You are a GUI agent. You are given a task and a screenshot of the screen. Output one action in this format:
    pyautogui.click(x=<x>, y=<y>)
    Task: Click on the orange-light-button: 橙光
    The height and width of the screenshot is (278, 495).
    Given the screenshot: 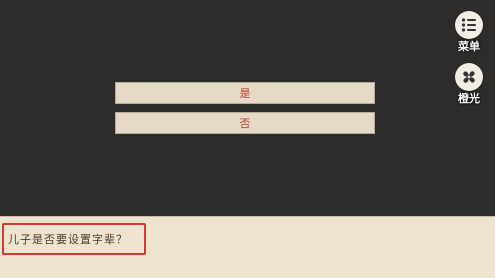 What is the action you would take?
    pyautogui.click(x=469, y=84)
    